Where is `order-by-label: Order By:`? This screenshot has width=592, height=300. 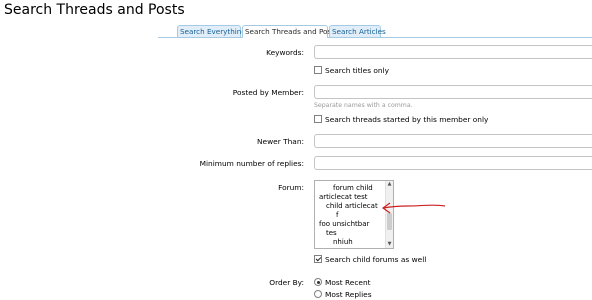
order-by-label: Order By: is located at coordinates (286, 282).